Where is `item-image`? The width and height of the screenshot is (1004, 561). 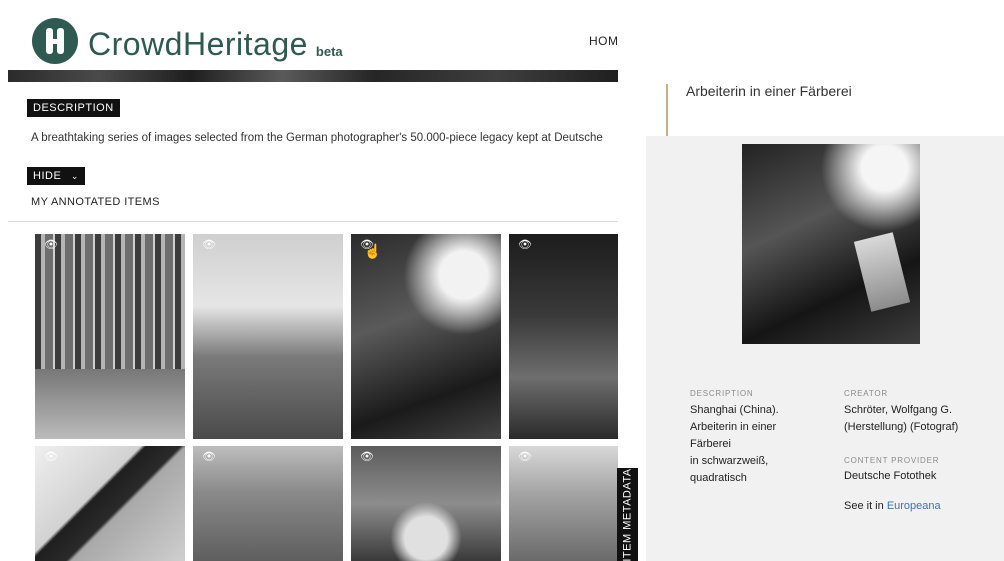
item-image is located at coordinates (831, 244).